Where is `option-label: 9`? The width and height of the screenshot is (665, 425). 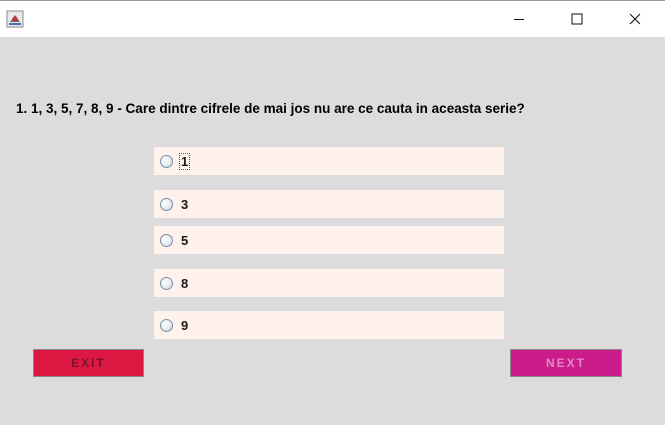 option-label: 9 is located at coordinates (185, 325).